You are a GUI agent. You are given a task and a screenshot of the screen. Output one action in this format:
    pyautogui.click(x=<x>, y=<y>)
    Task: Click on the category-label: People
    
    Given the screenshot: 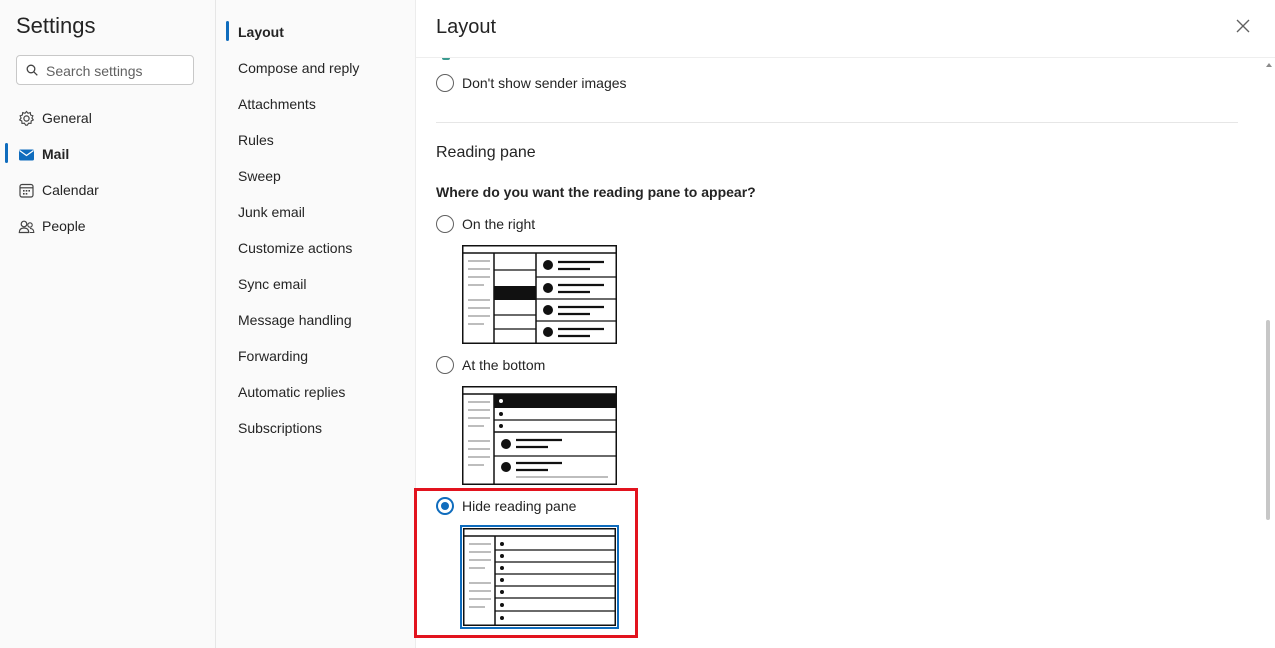 What is the action you would take?
    pyautogui.click(x=64, y=226)
    